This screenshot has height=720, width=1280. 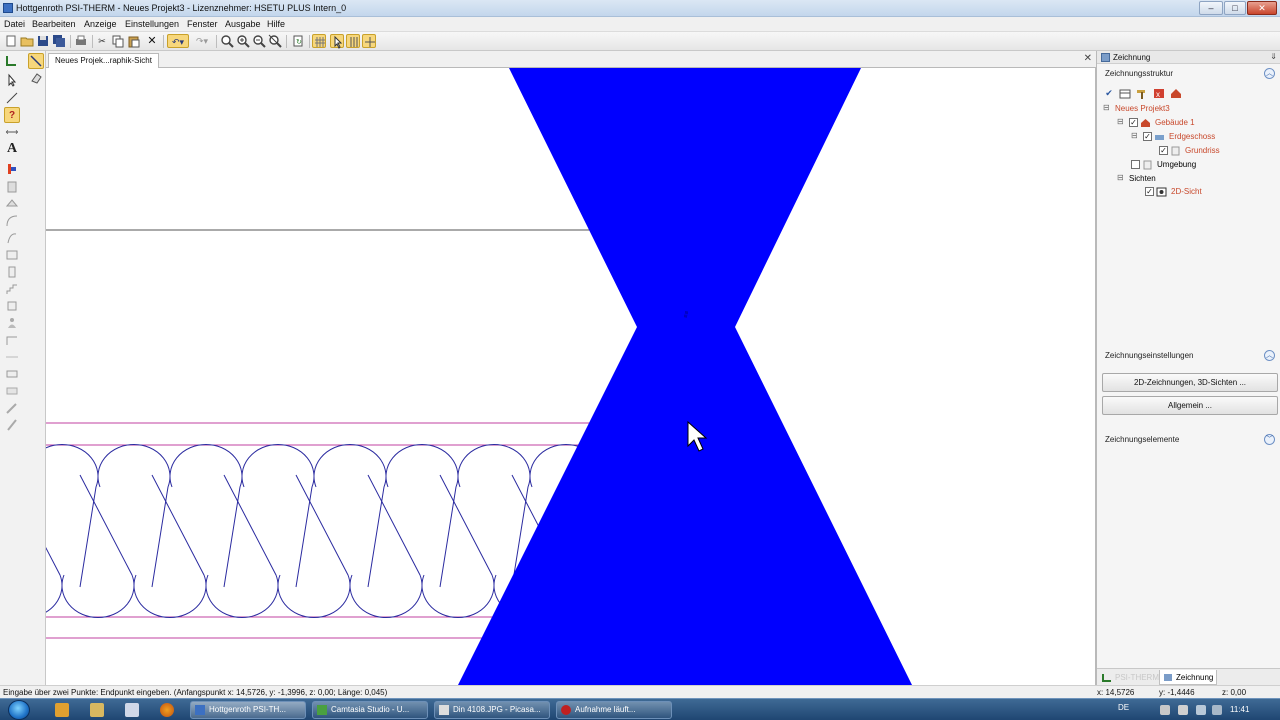 I want to click on zoom-in-icon, so click(x=243, y=41).